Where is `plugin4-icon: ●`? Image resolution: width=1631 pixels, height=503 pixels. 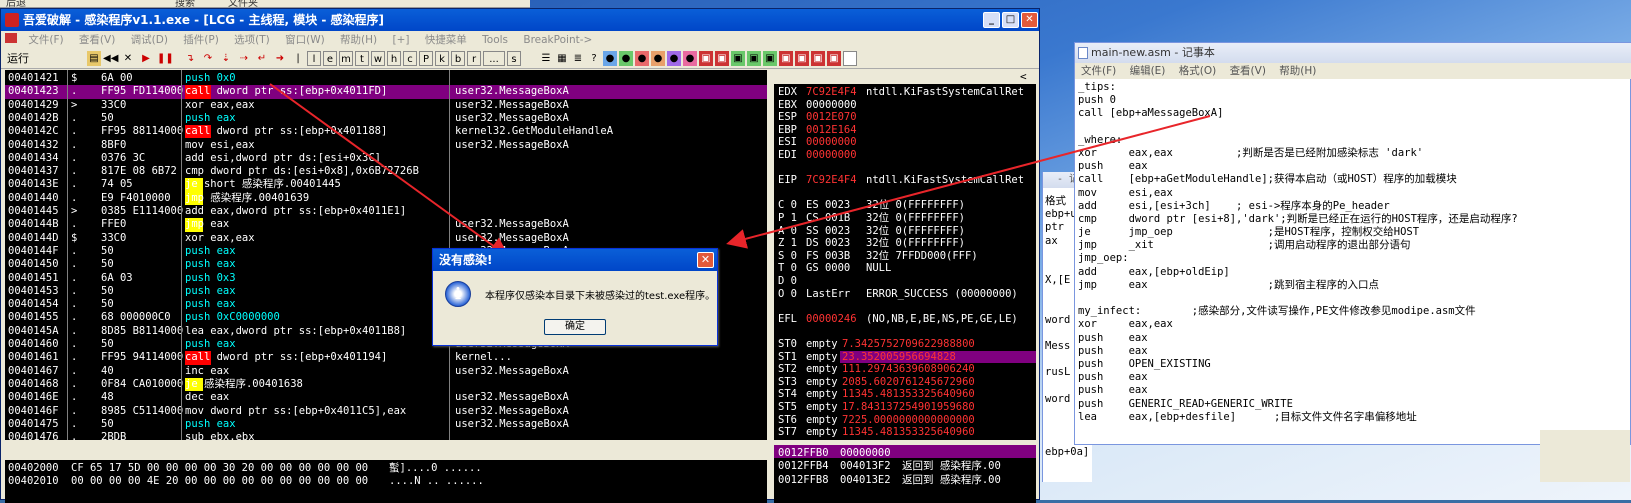
plugin4-icon: ● is located at coordinates (658, 58).